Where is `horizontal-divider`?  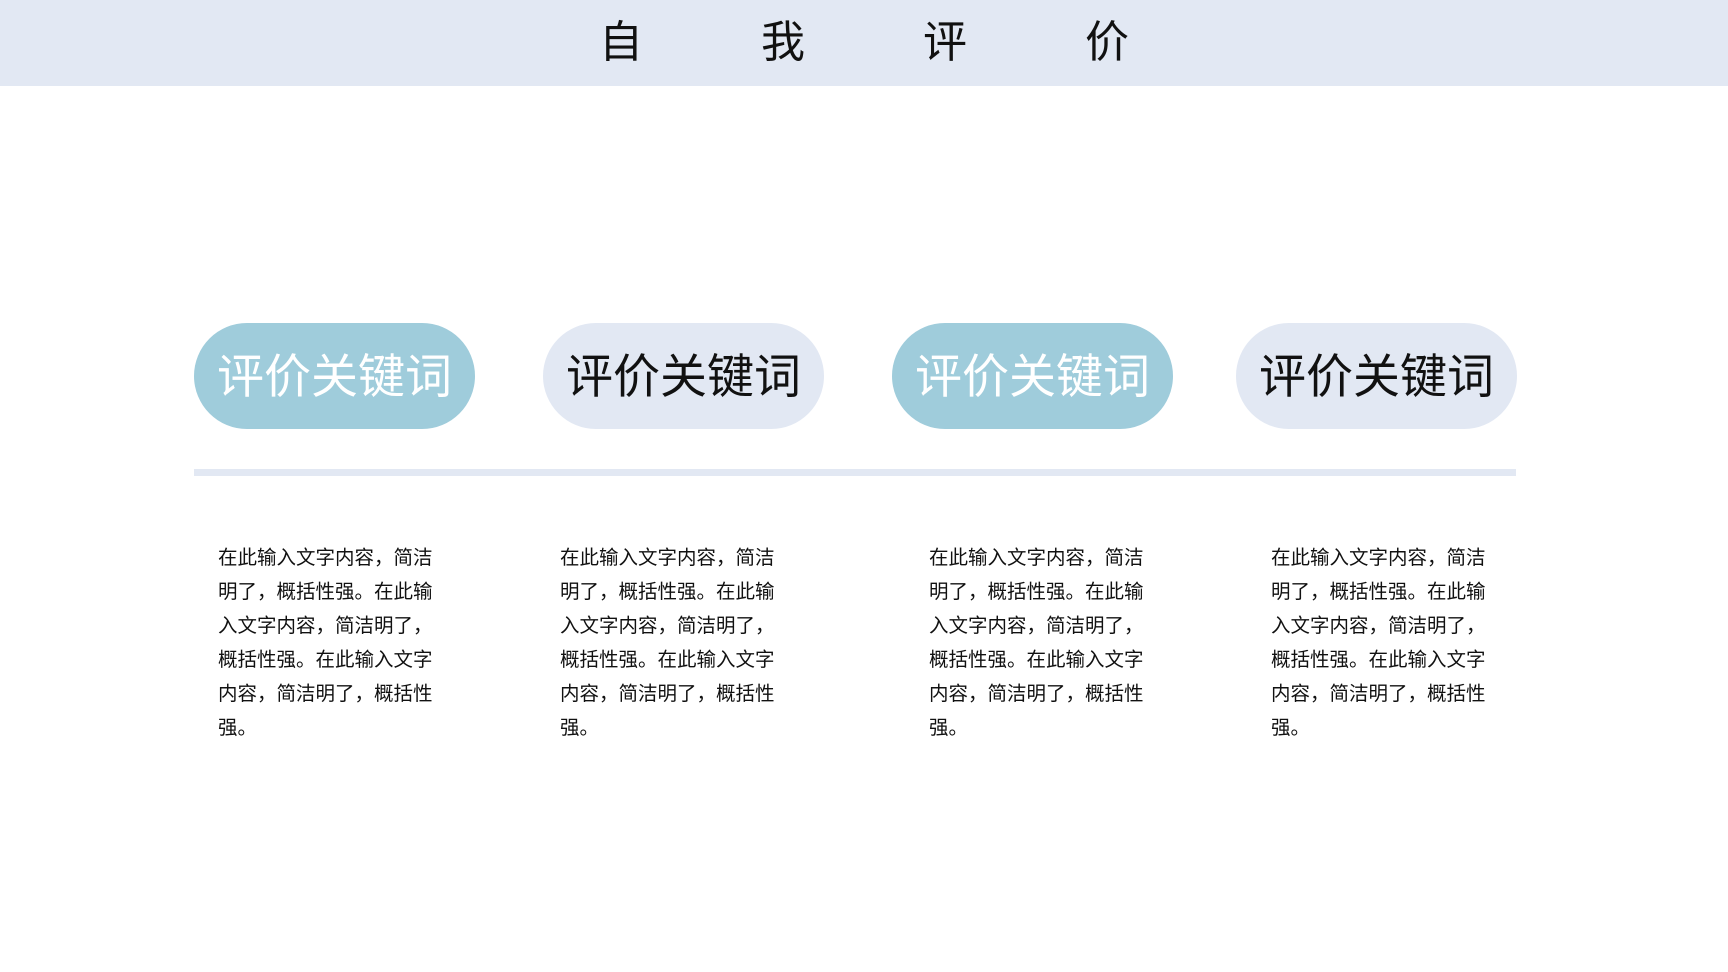 horizontal-divider is located at coordinates (855, 472).